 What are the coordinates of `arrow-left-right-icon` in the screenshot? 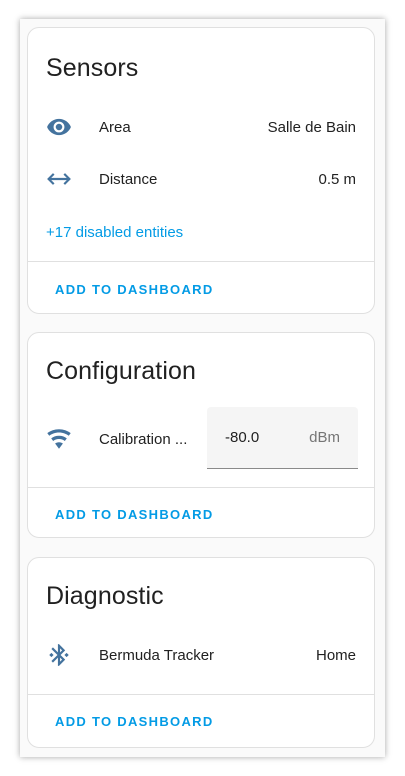 It's located at (59, 179).